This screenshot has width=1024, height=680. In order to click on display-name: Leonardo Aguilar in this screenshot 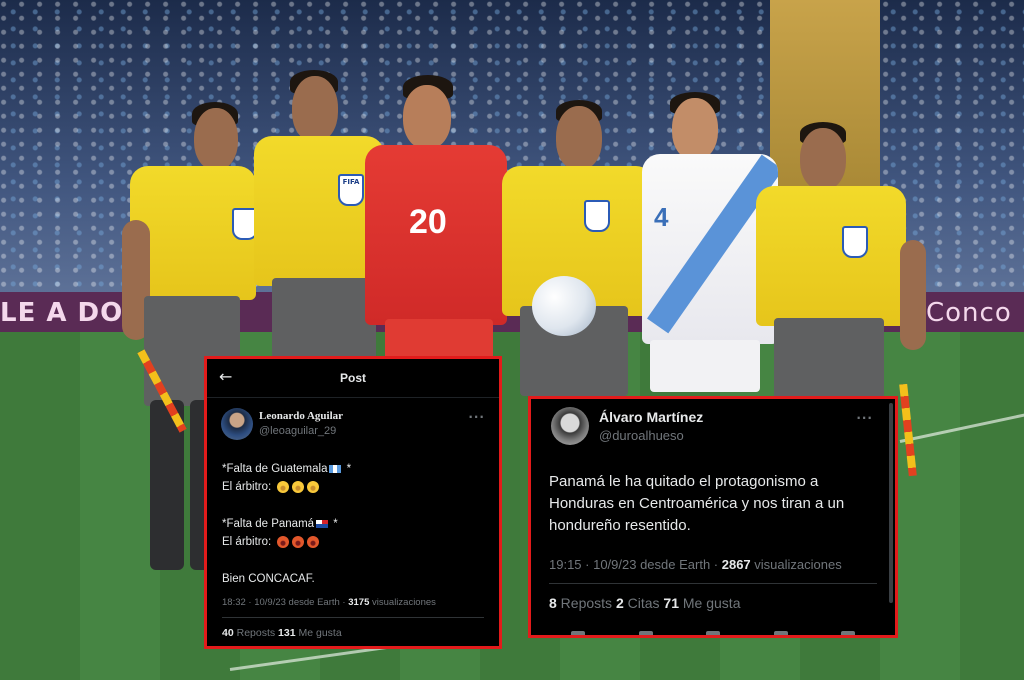, I will do `click(301, 416)`.